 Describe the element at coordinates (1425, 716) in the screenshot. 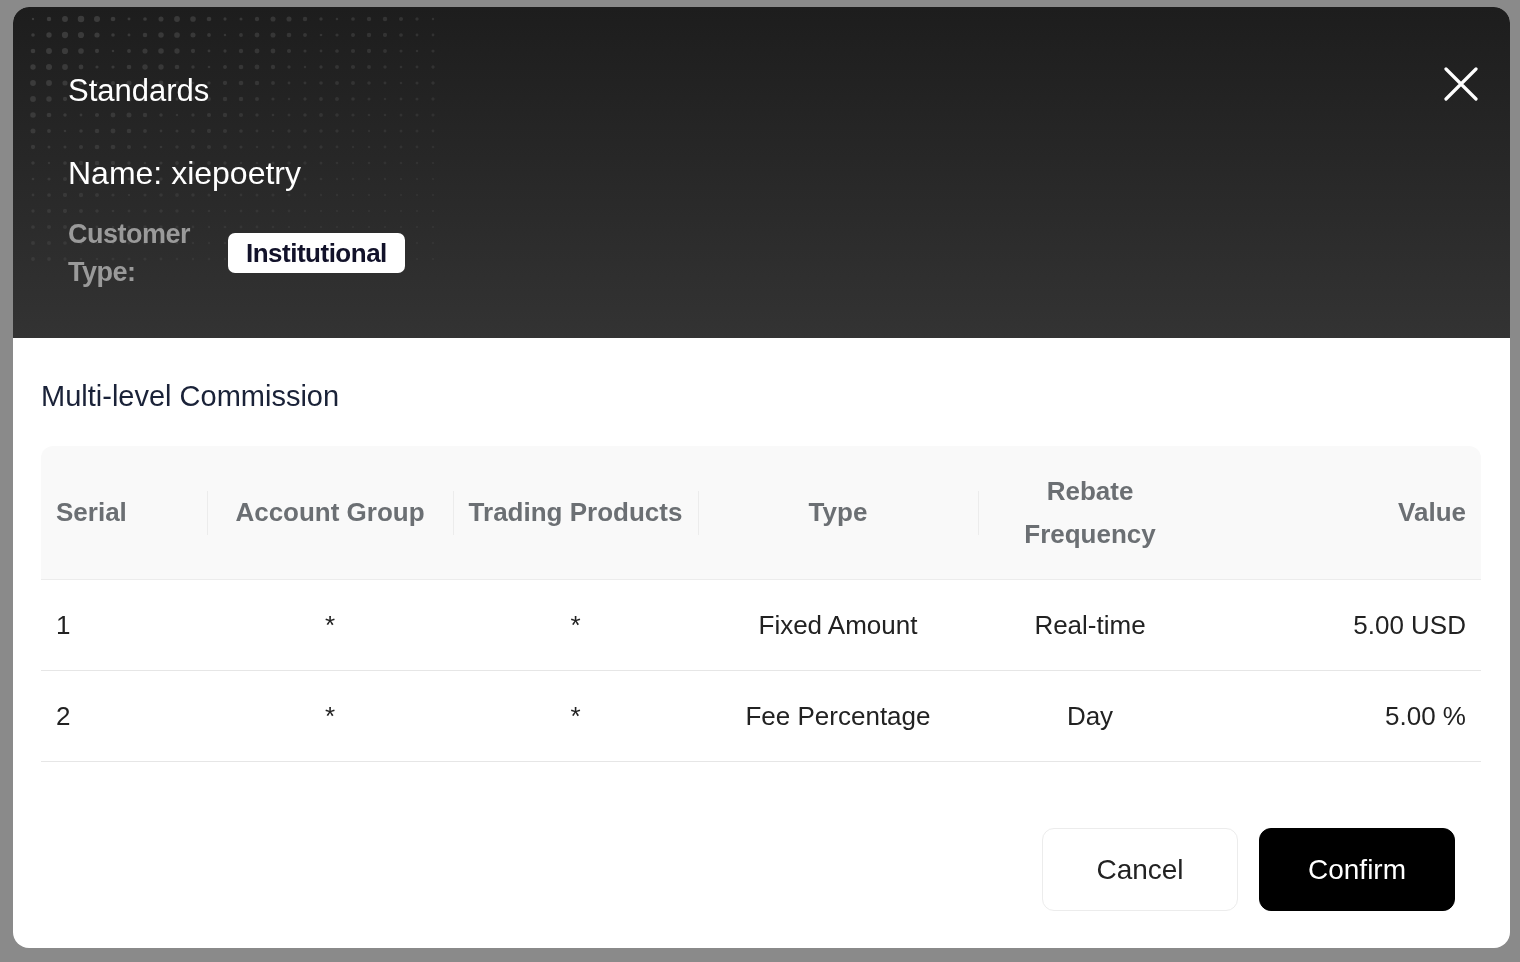

I see `table-cell: 5.00 %` at that location.